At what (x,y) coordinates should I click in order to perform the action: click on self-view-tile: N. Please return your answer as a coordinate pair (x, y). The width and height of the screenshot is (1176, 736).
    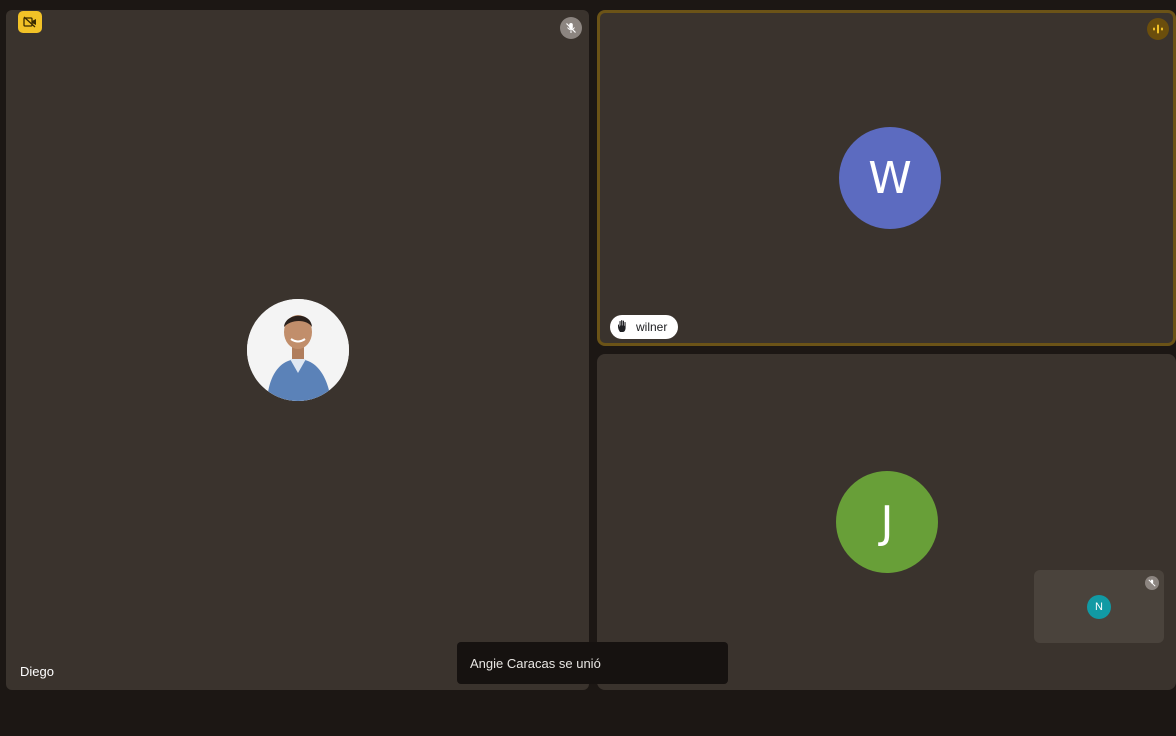
    Looking at the image, I should click on (1099, 606).